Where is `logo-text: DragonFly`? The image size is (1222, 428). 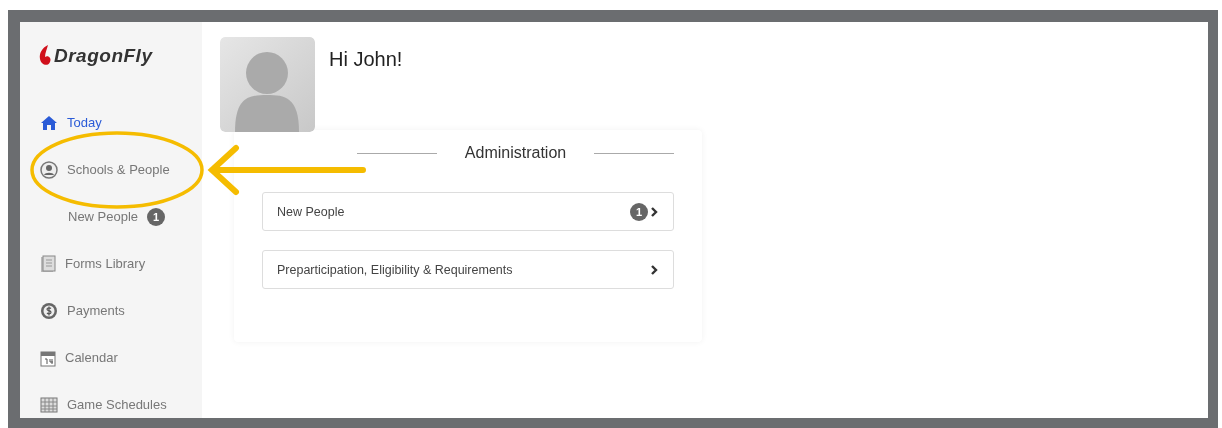 logo-text: DragonFly is located at coordinates (103, 56).